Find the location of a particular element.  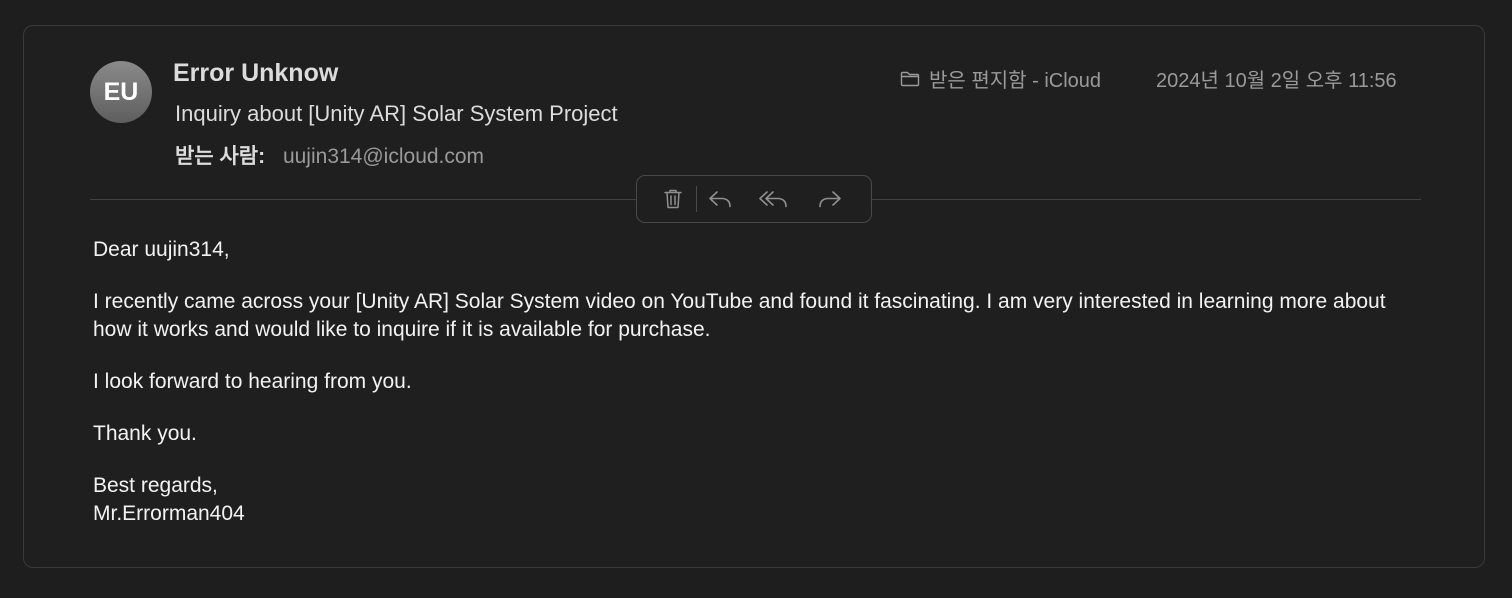

reply-icon is located at coordinates (720, 199).